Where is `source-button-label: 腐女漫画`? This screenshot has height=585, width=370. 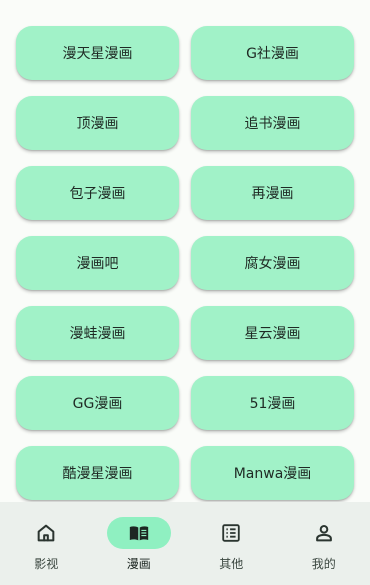 source-button-label: 腐女漫画 is located at coordinates (272, 264).